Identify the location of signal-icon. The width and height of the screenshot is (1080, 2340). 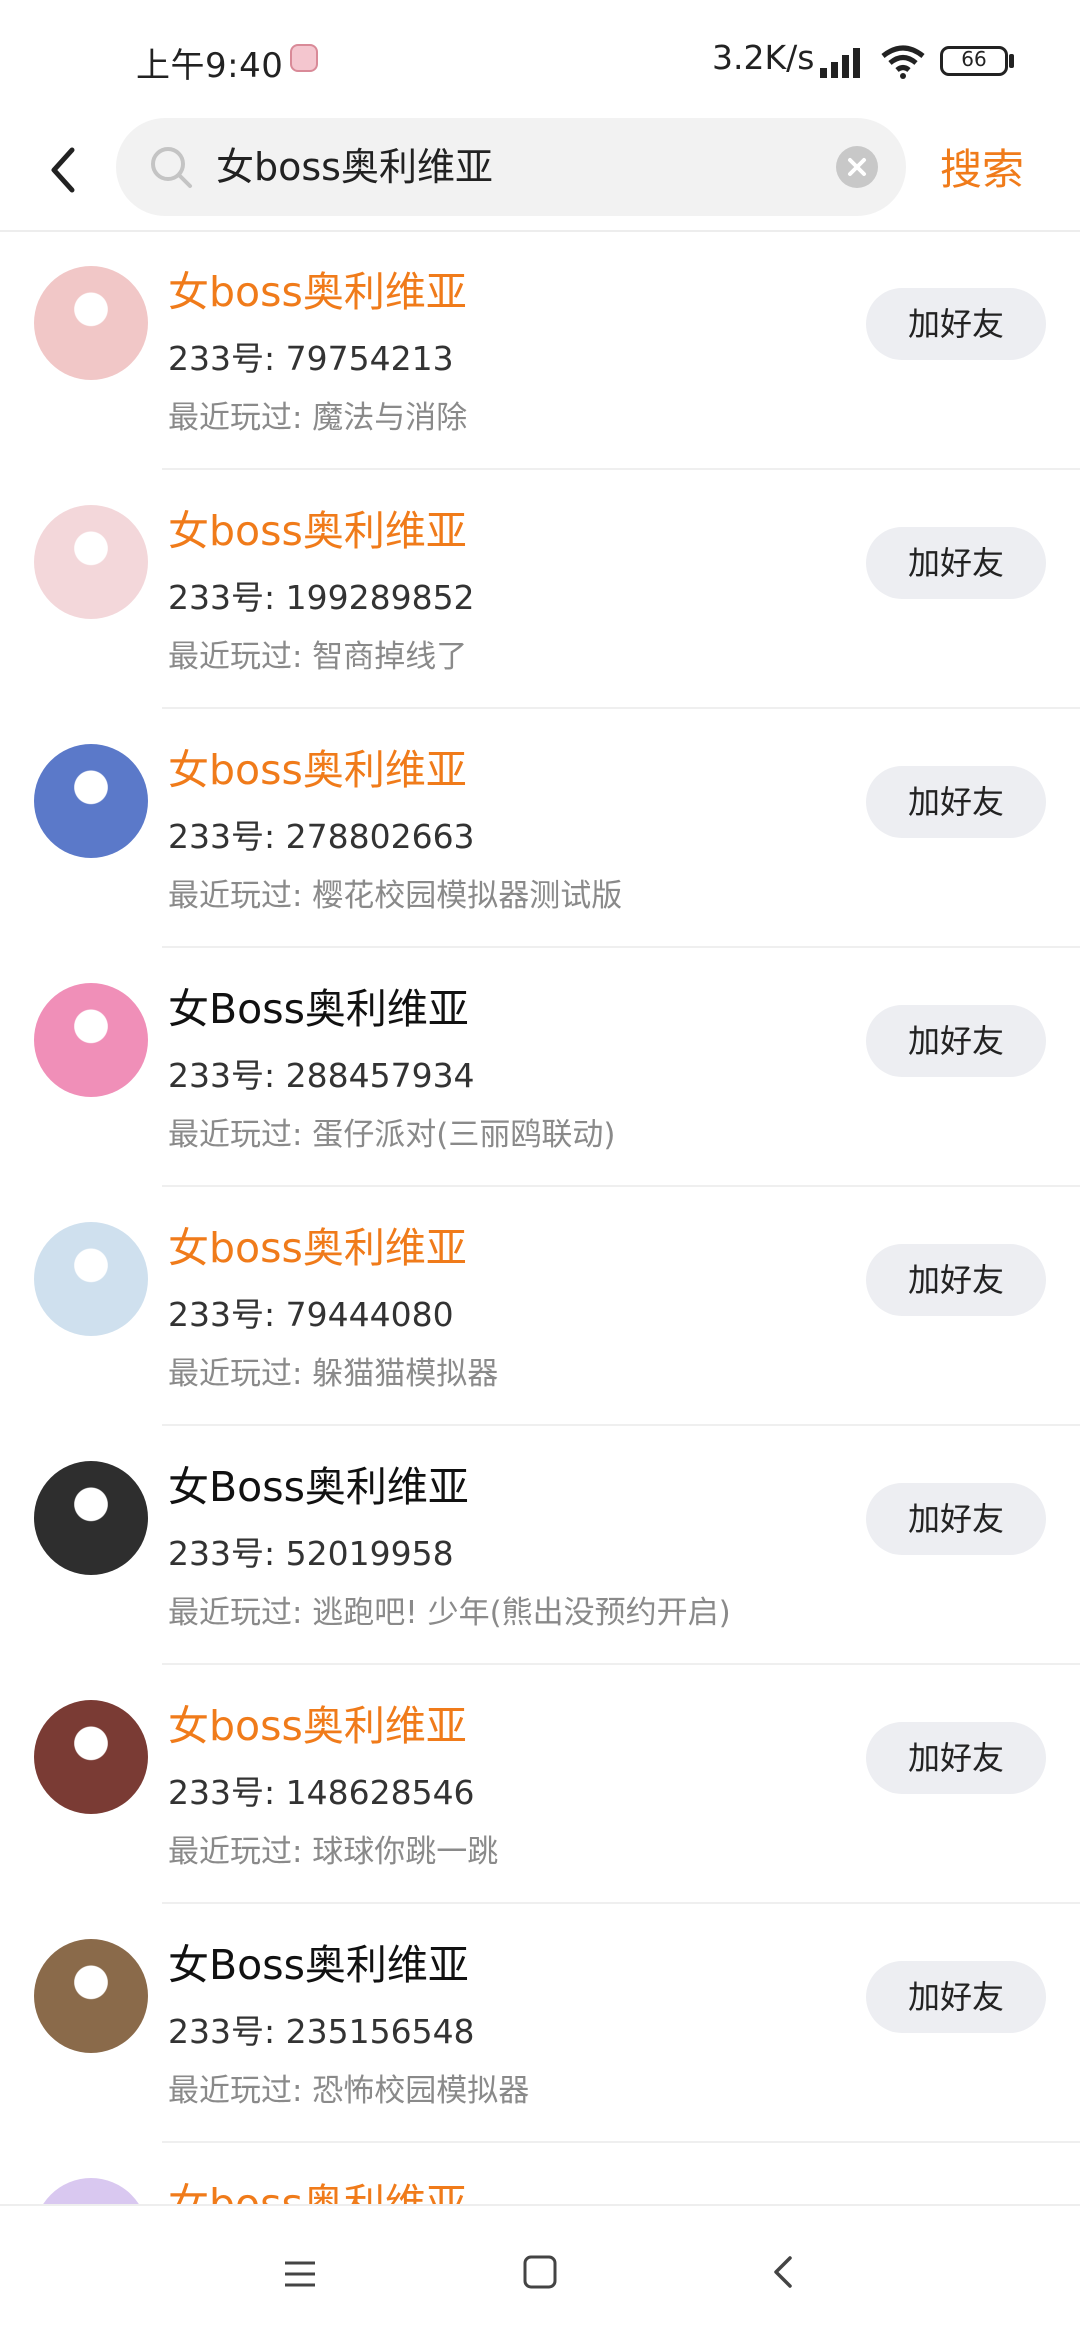
(840, 63).